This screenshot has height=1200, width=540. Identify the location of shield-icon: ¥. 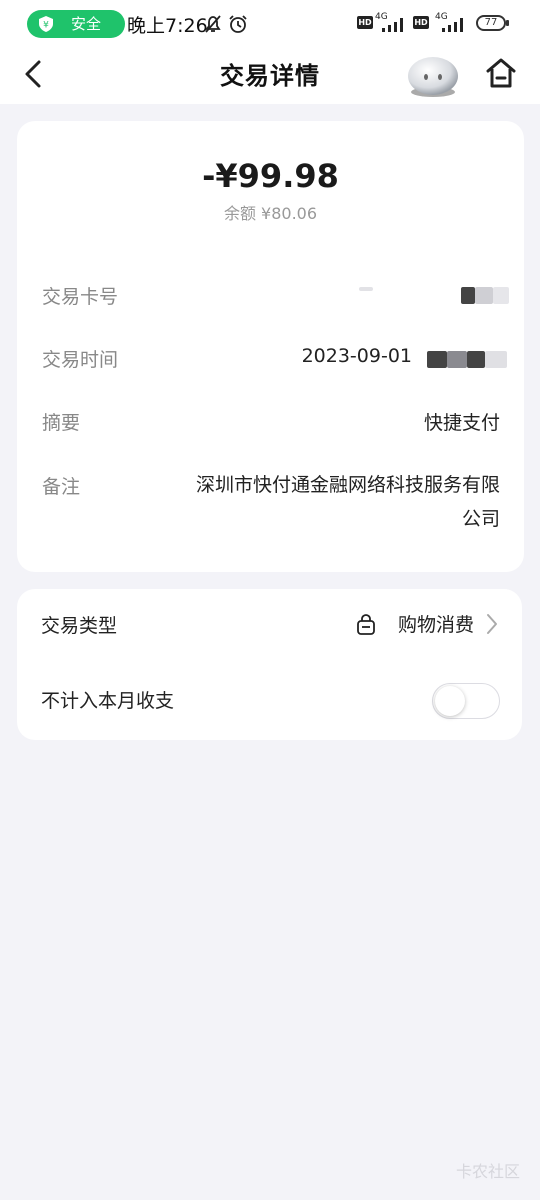
(46, 24).